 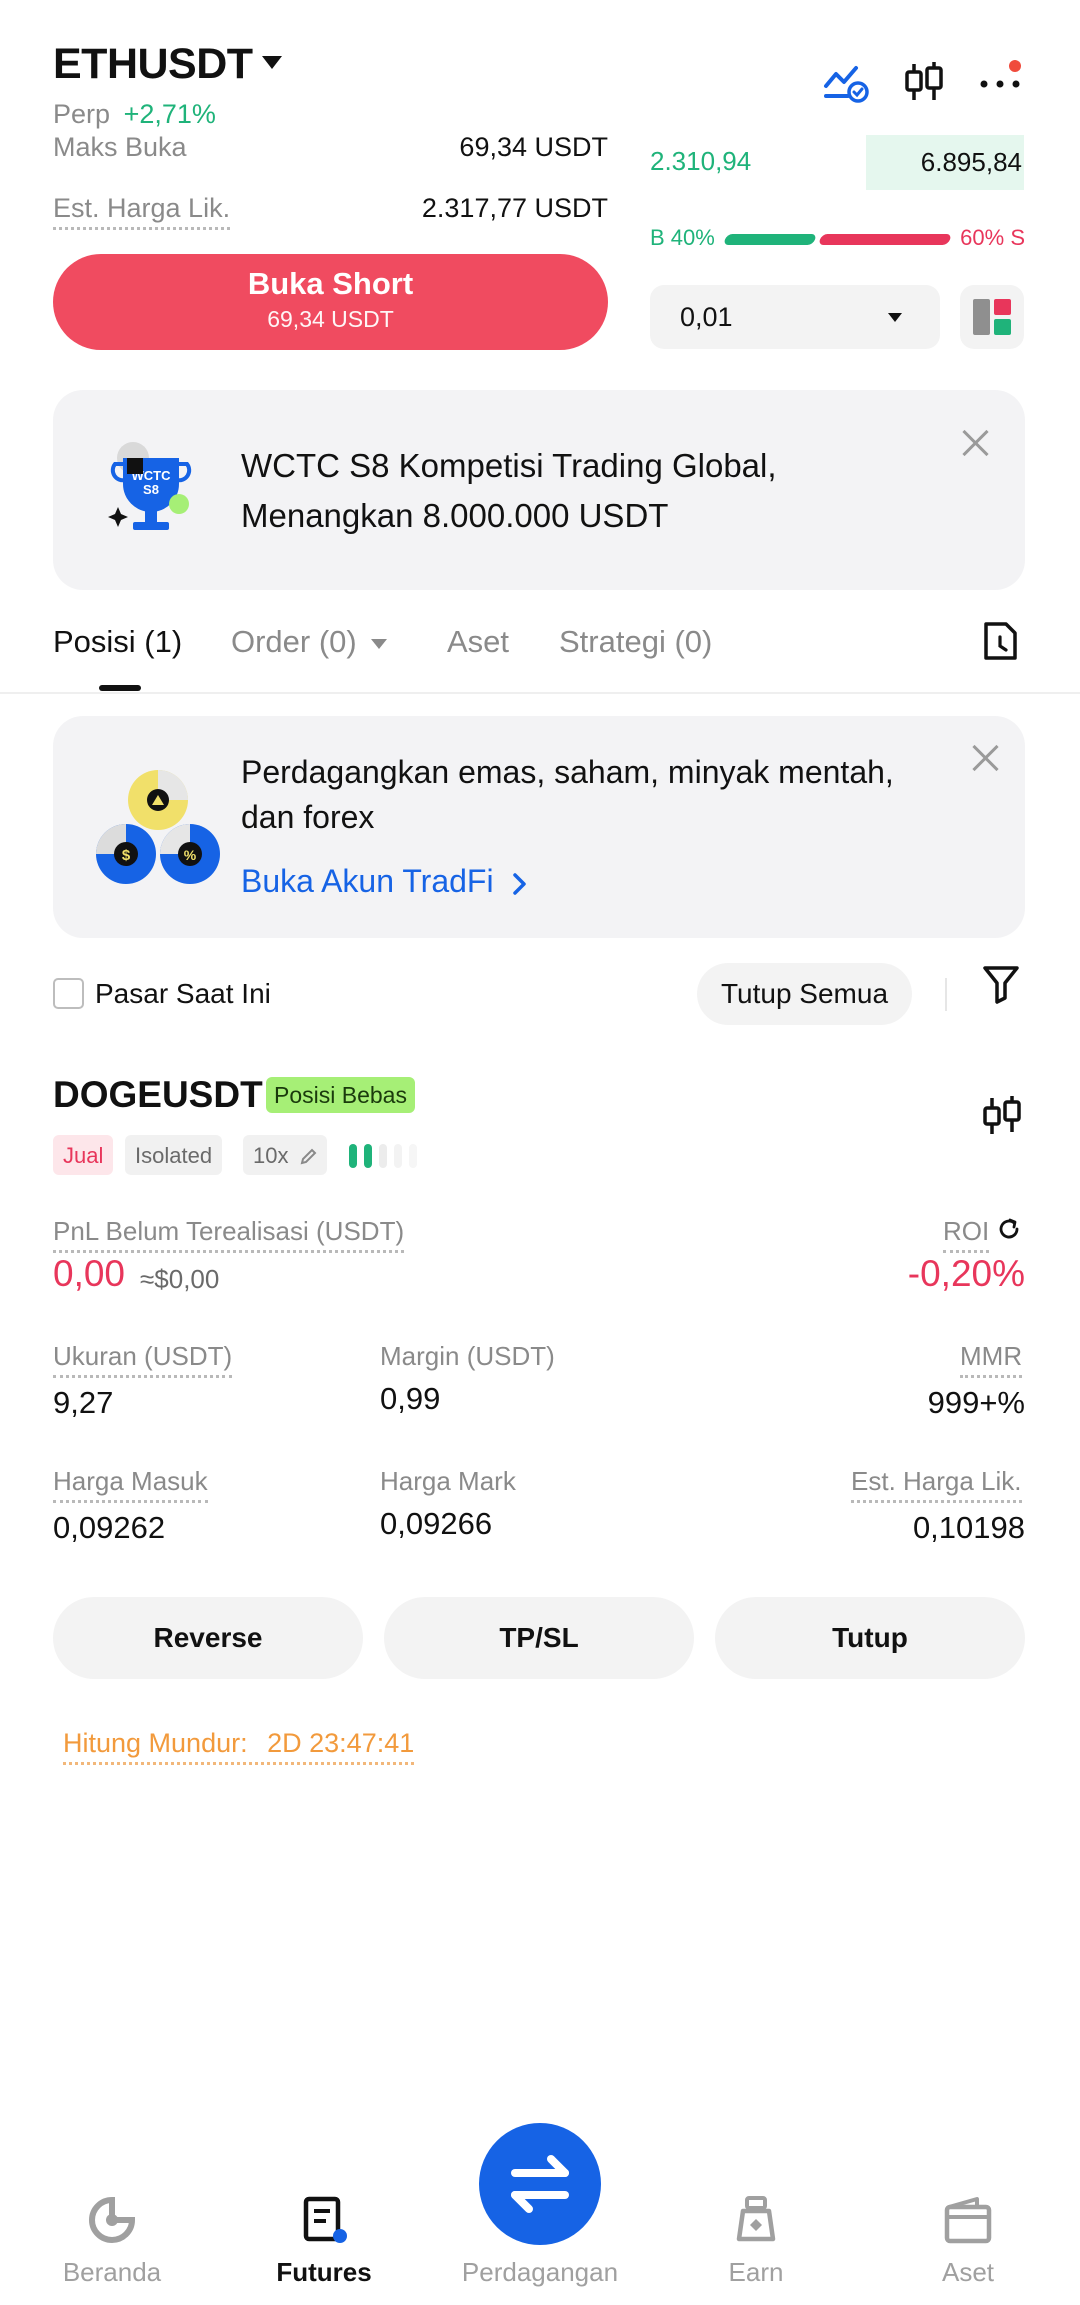 What do you see at coordinates (1009, 1229) in the screenshot?
I see `refresh-icon` at bounding box center [1009, 1229].